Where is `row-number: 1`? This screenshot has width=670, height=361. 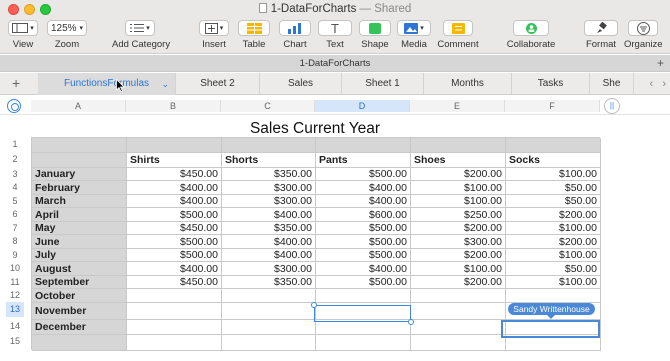 row-number: 1 is located at coordinates (15, 144).